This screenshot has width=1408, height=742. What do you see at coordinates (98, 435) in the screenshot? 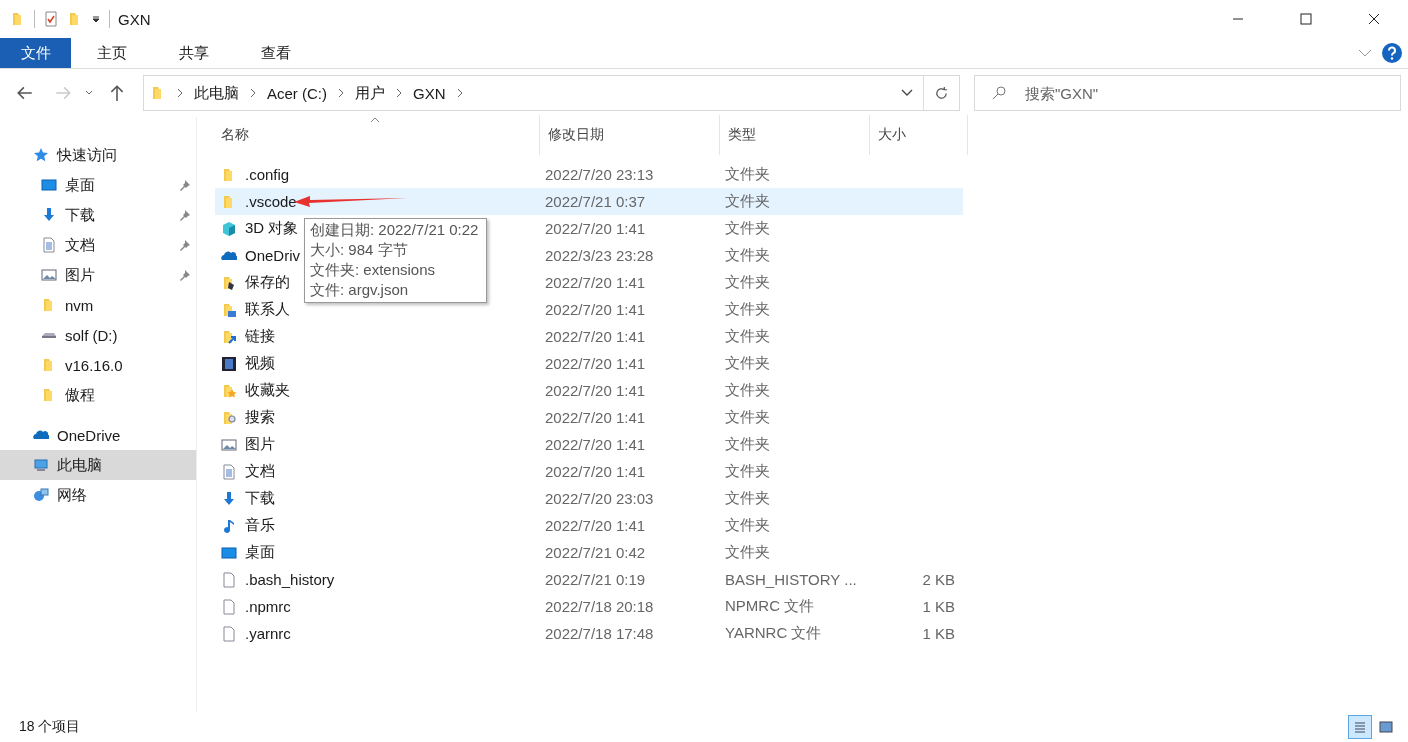
I see `sidebar-item: OneDrive` at bounding box center [98, 435].